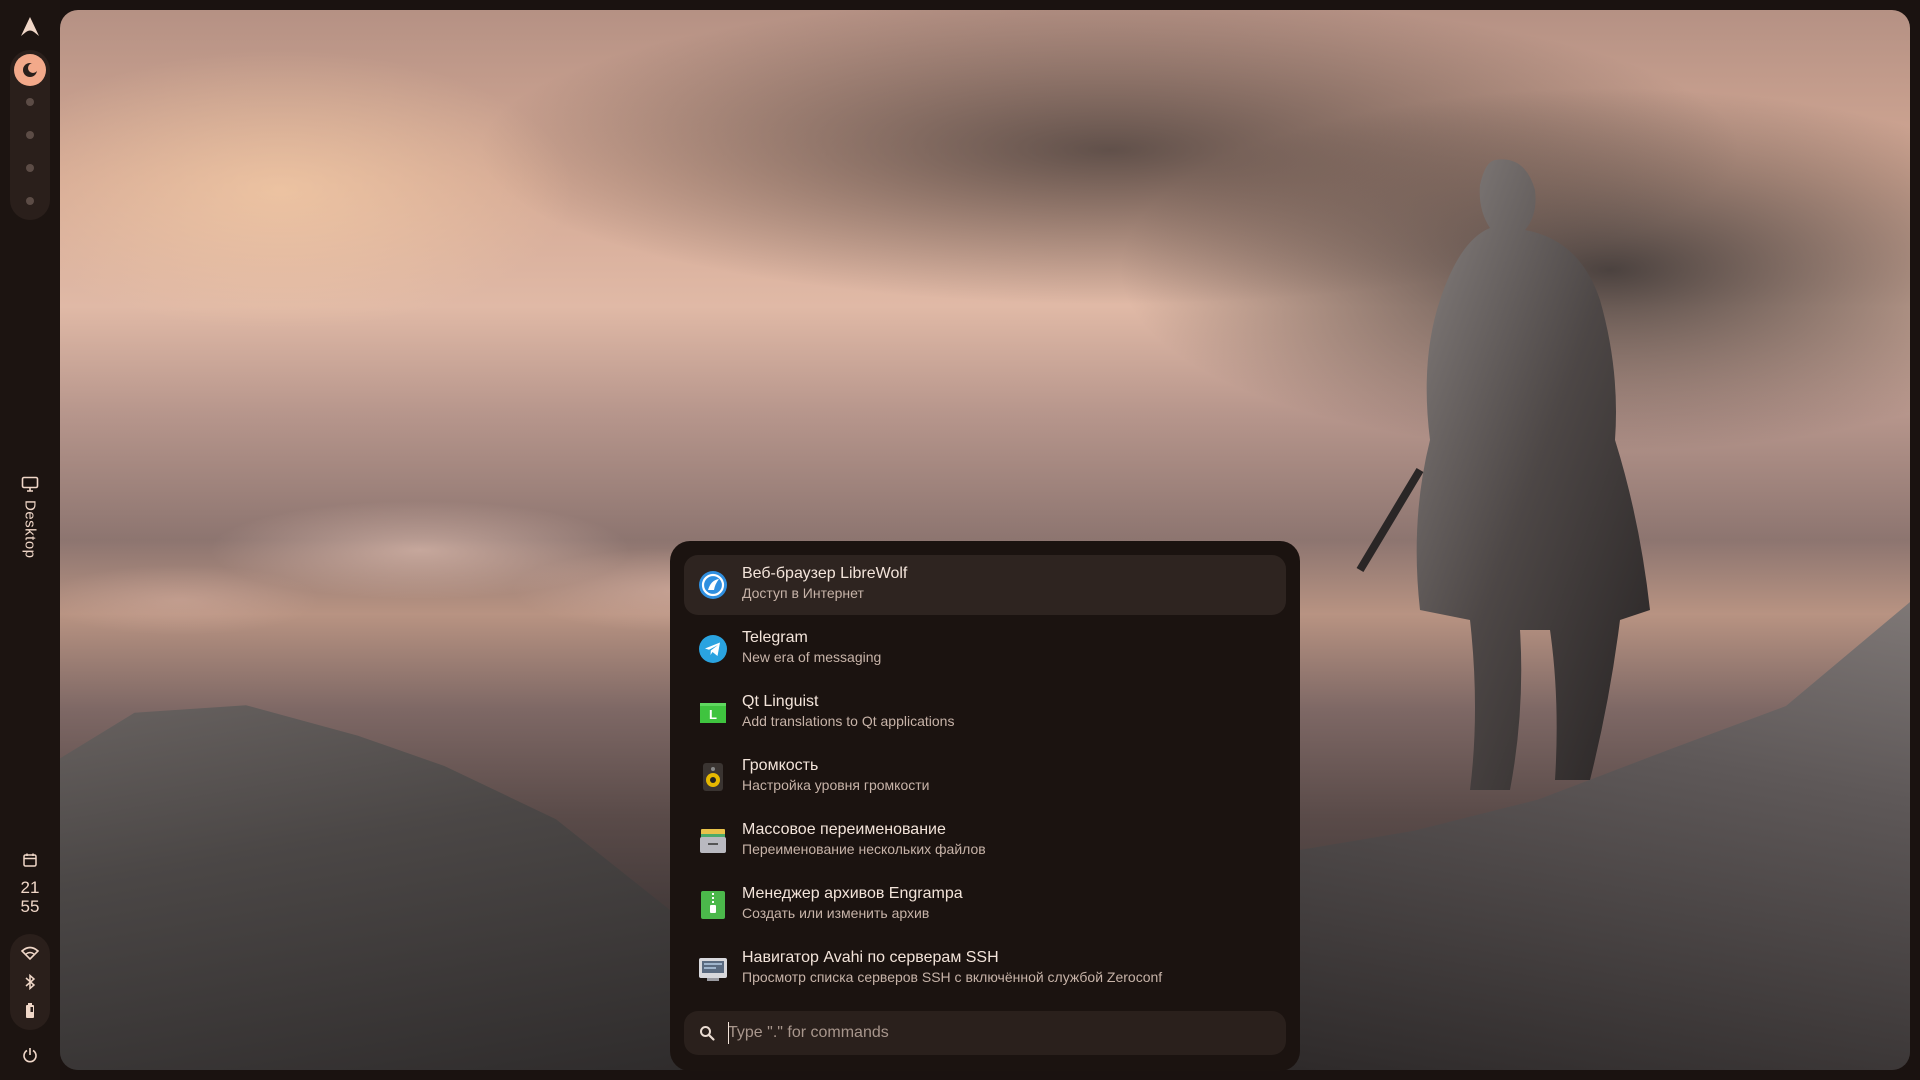  What do you see at coordinates (30, 860) in the screenshot?
I see `calendar-icon` at bounding box center [30, 860].